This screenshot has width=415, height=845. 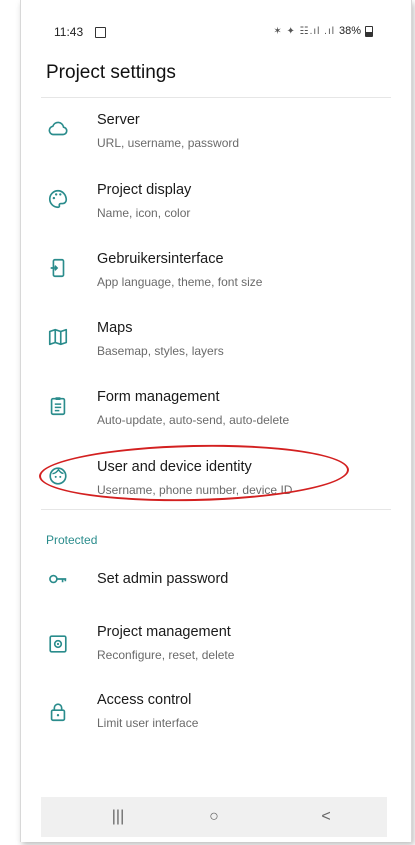 What do you see at coordinates (58, 406) in the screenshot?
I see `clipboard-icon` at bounding box center [58, 406].